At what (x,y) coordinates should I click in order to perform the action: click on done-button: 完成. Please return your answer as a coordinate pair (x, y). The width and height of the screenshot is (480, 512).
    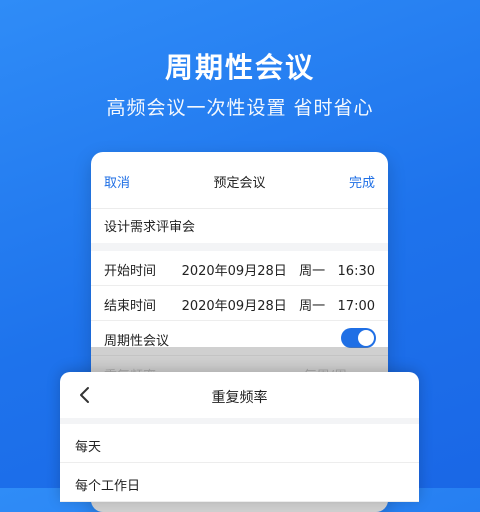
    Looking at the image, I should click on (362, 181).